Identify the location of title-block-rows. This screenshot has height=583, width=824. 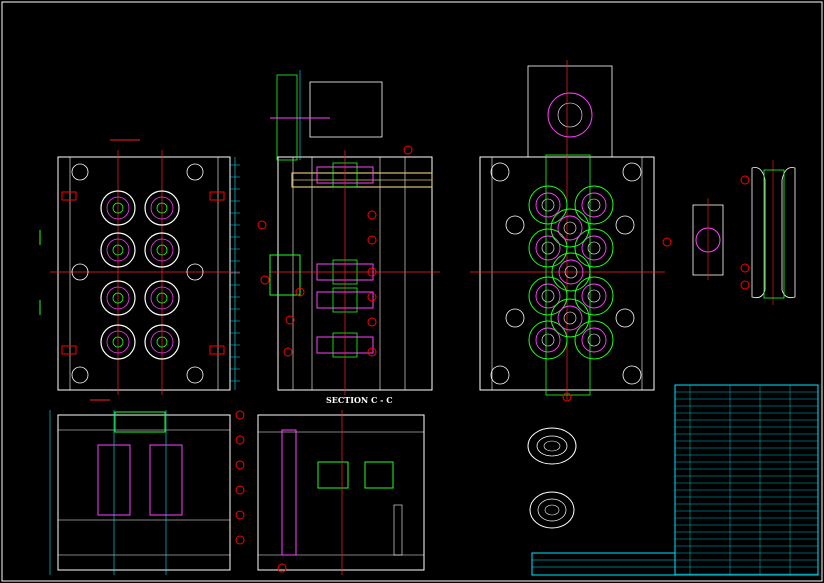
(746, 480).